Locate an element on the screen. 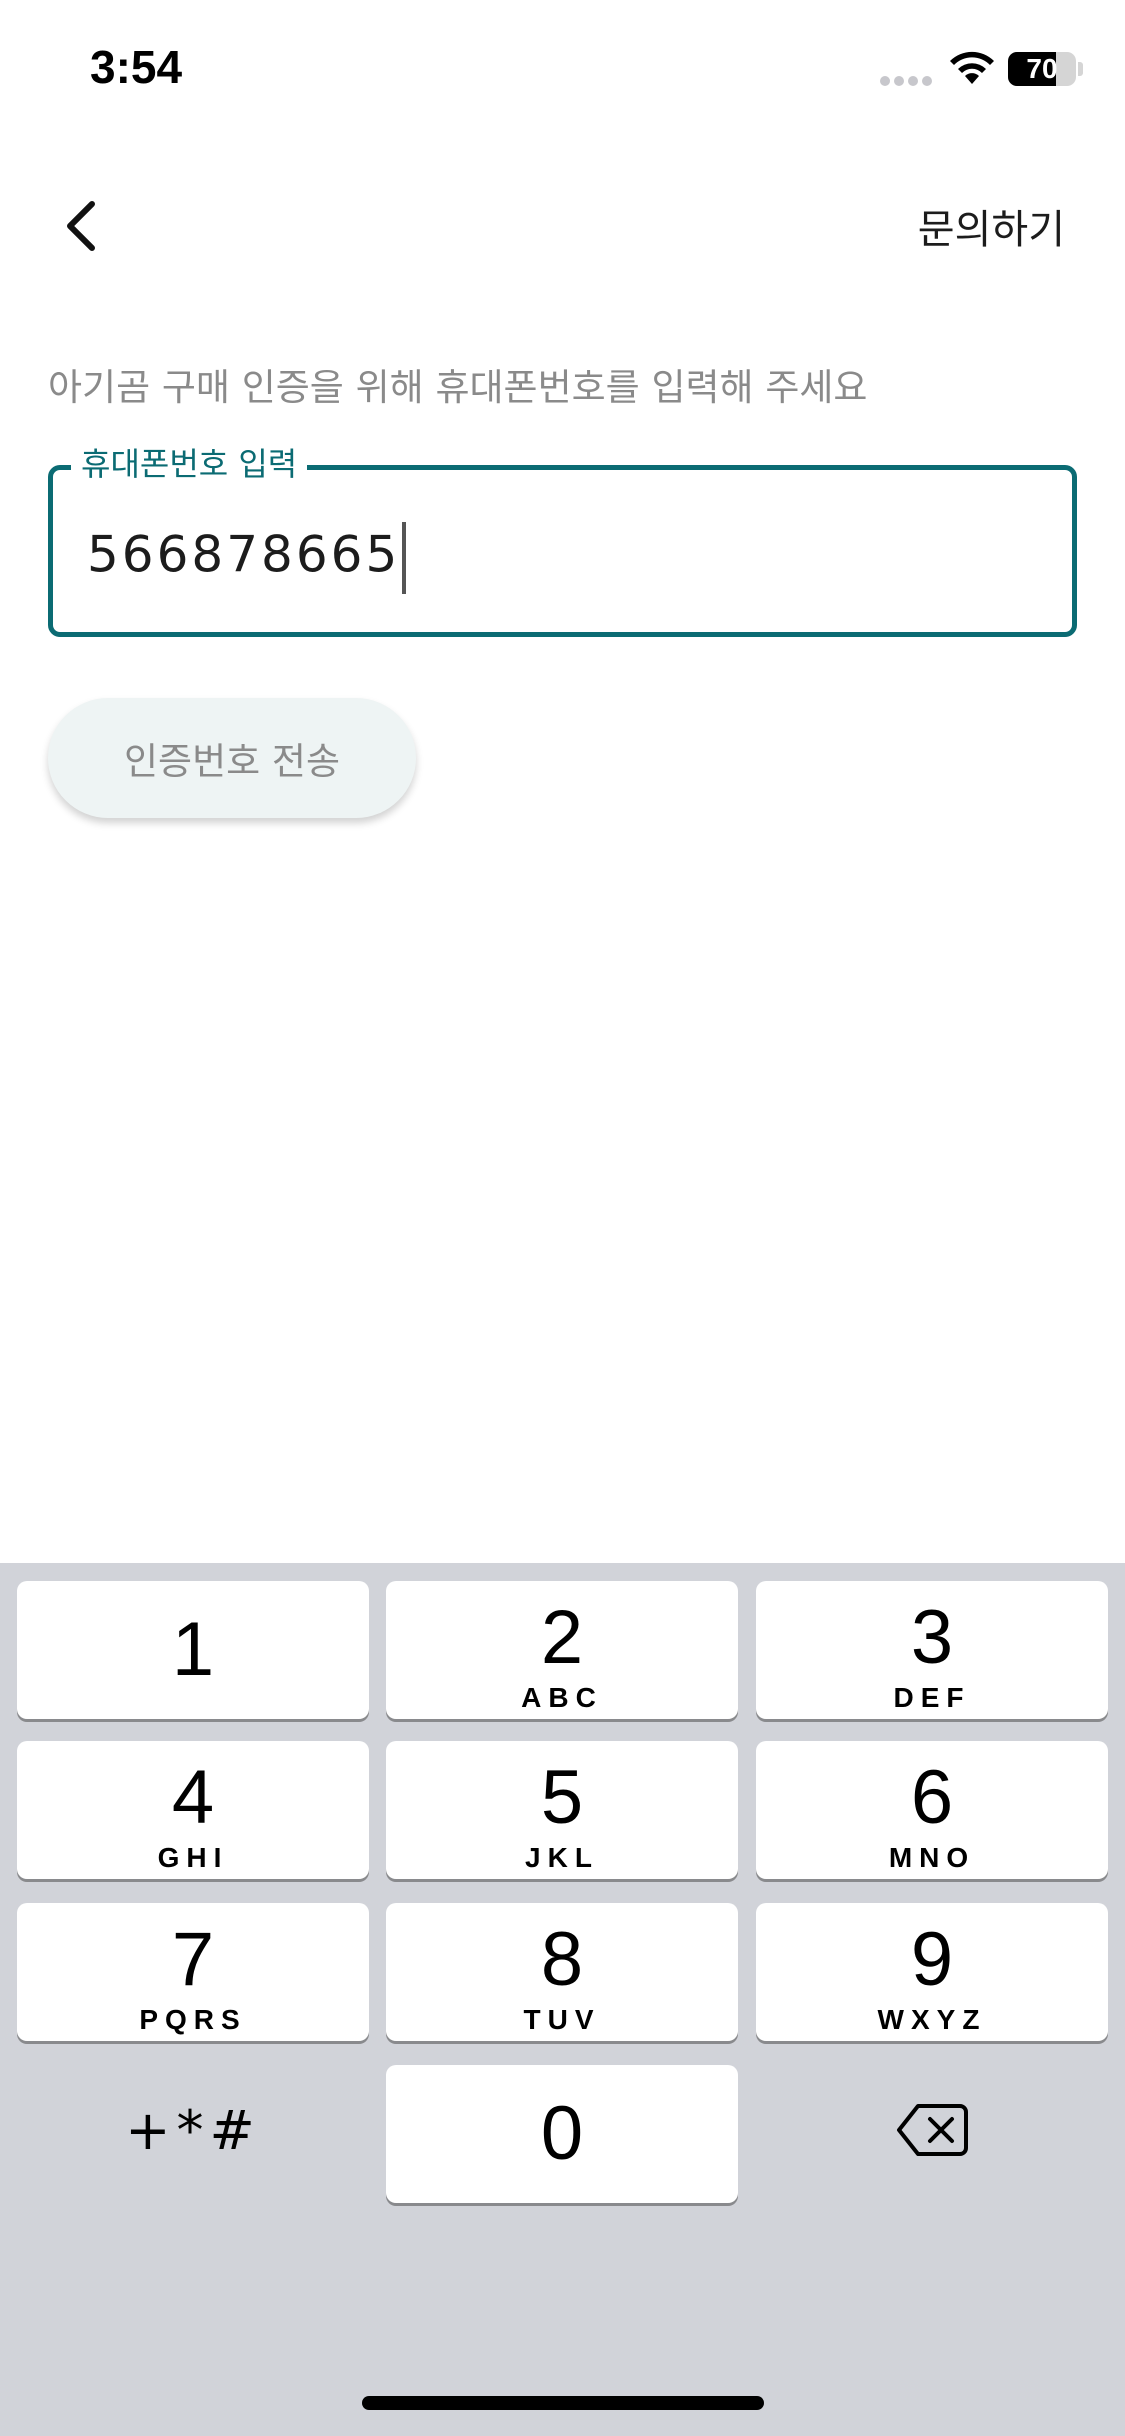 This screenshot has height=2436, width=1125. phone-input-value: 566878665 is located at coordinates (247, 558).